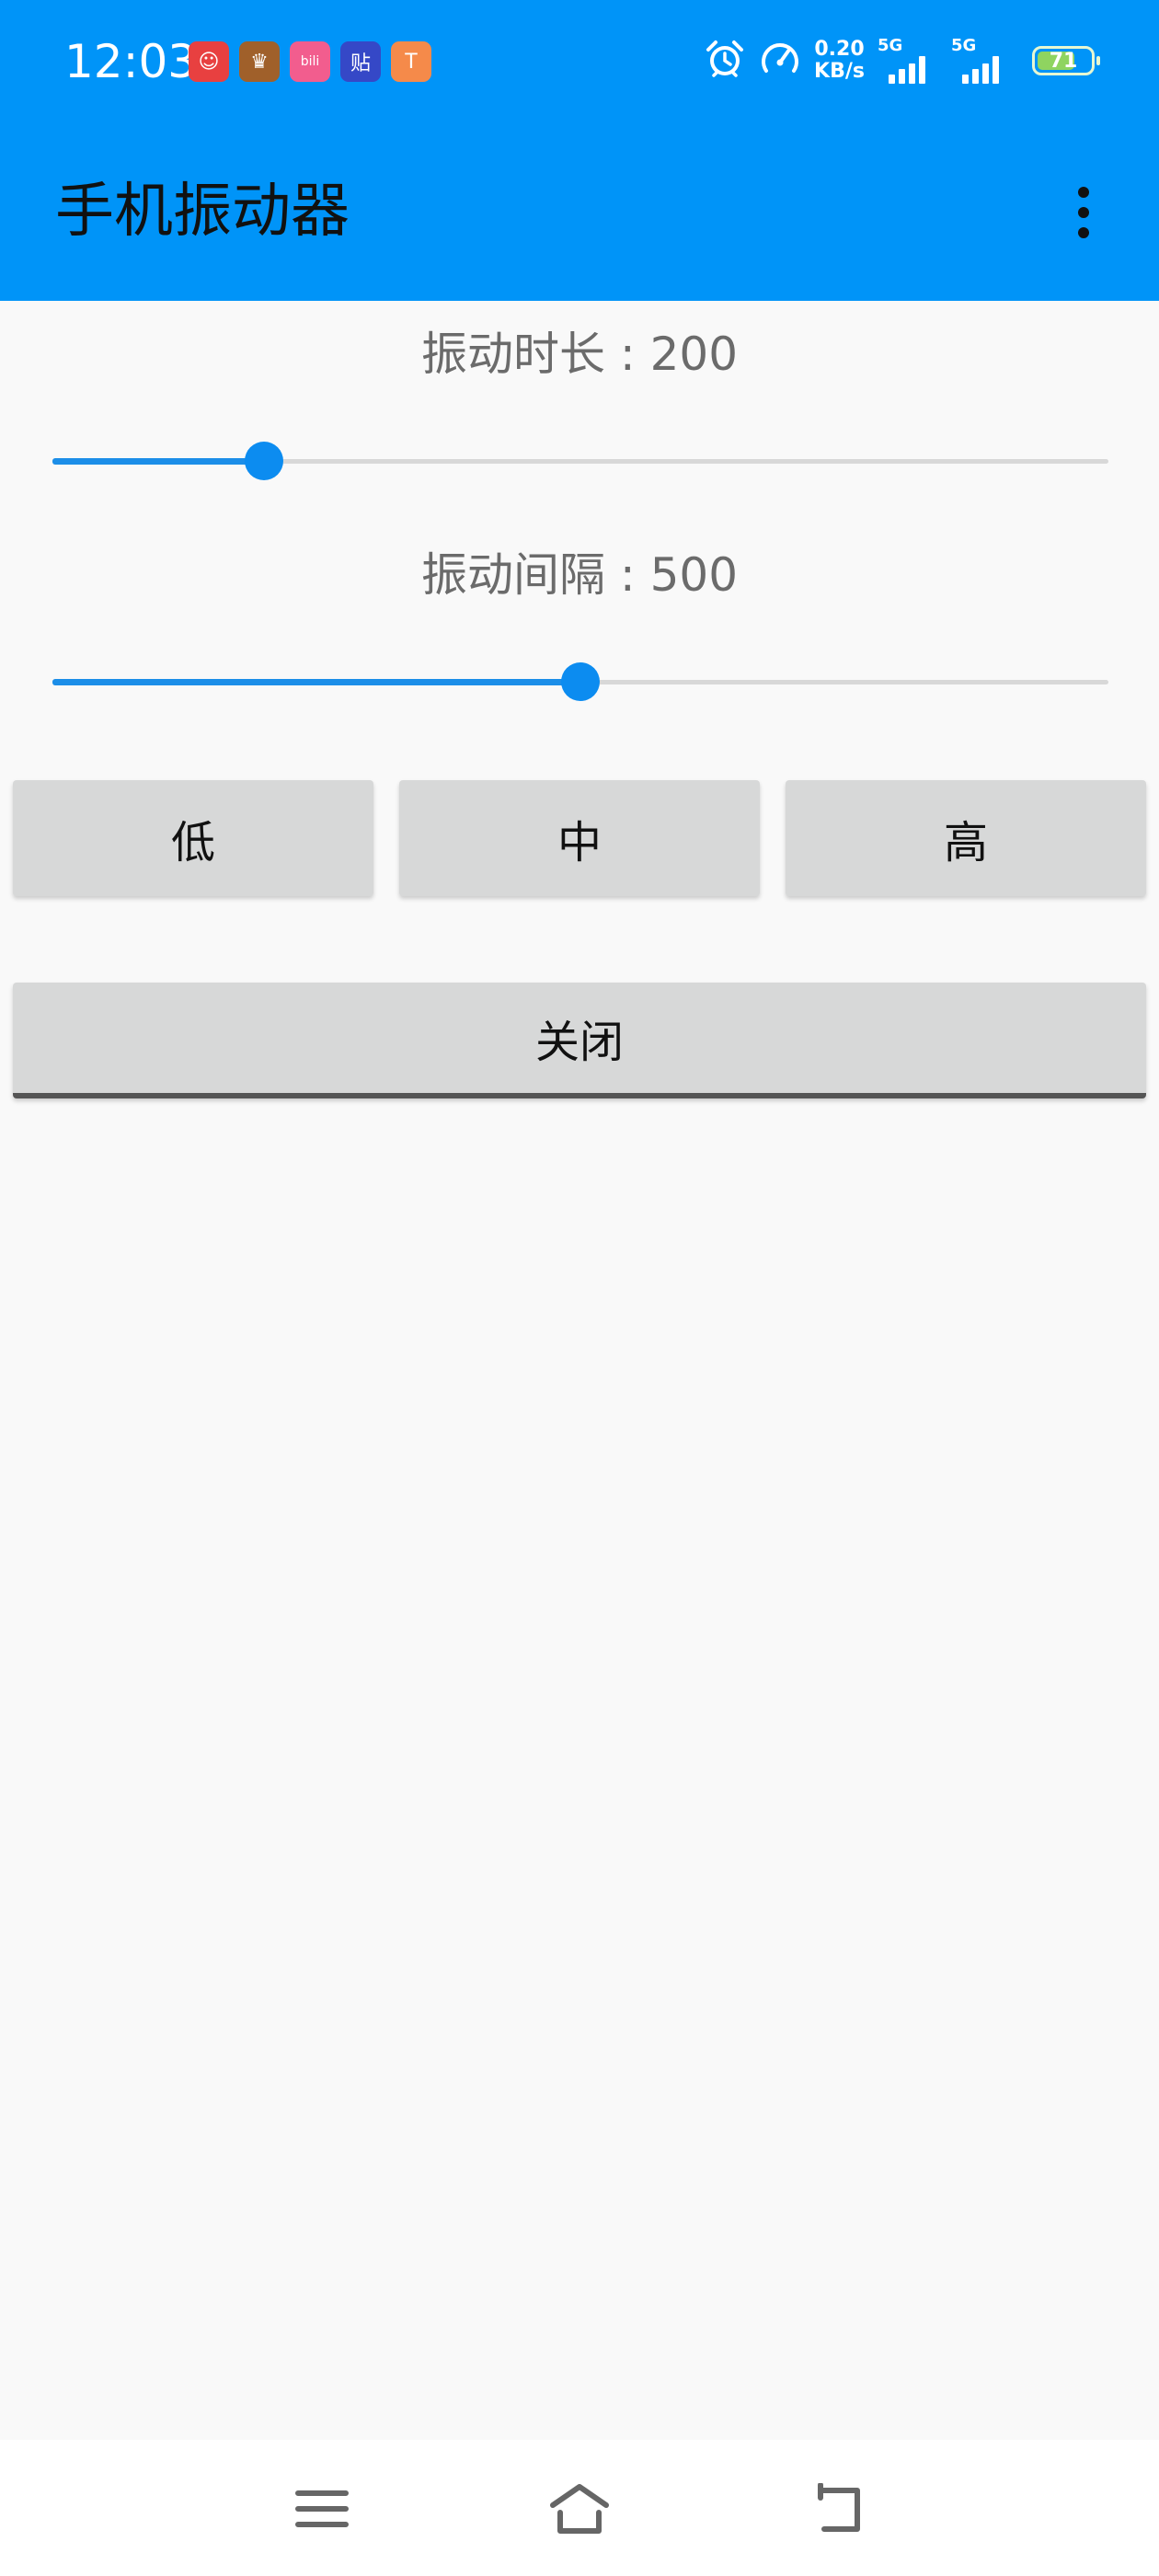 The image size is (1159, 2576). I want to click on notification-icons: ☺ ♛ bili 贴 T, so click(310, 61).